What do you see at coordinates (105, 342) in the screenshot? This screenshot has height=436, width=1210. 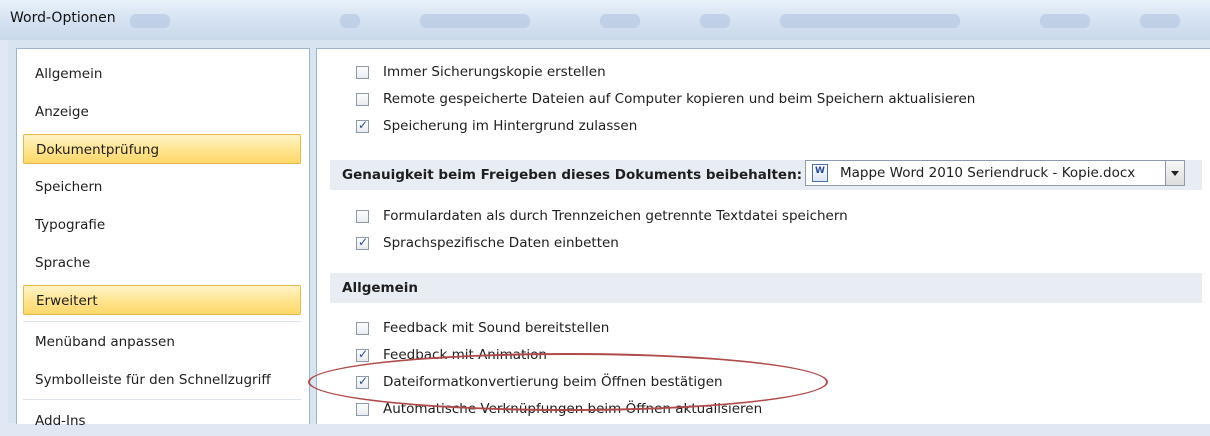 I see `sidebar-item-label: Menüband anpassen` at bounding box center [105, 342].